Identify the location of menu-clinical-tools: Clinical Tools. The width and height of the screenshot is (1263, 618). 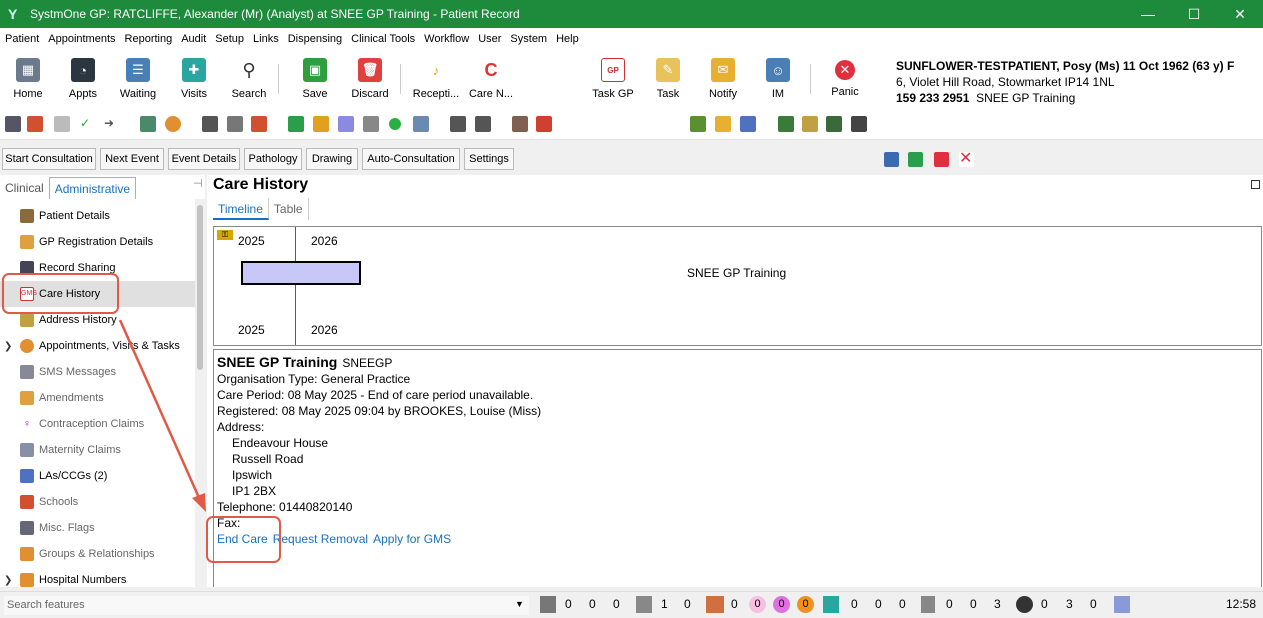
(383, 39).